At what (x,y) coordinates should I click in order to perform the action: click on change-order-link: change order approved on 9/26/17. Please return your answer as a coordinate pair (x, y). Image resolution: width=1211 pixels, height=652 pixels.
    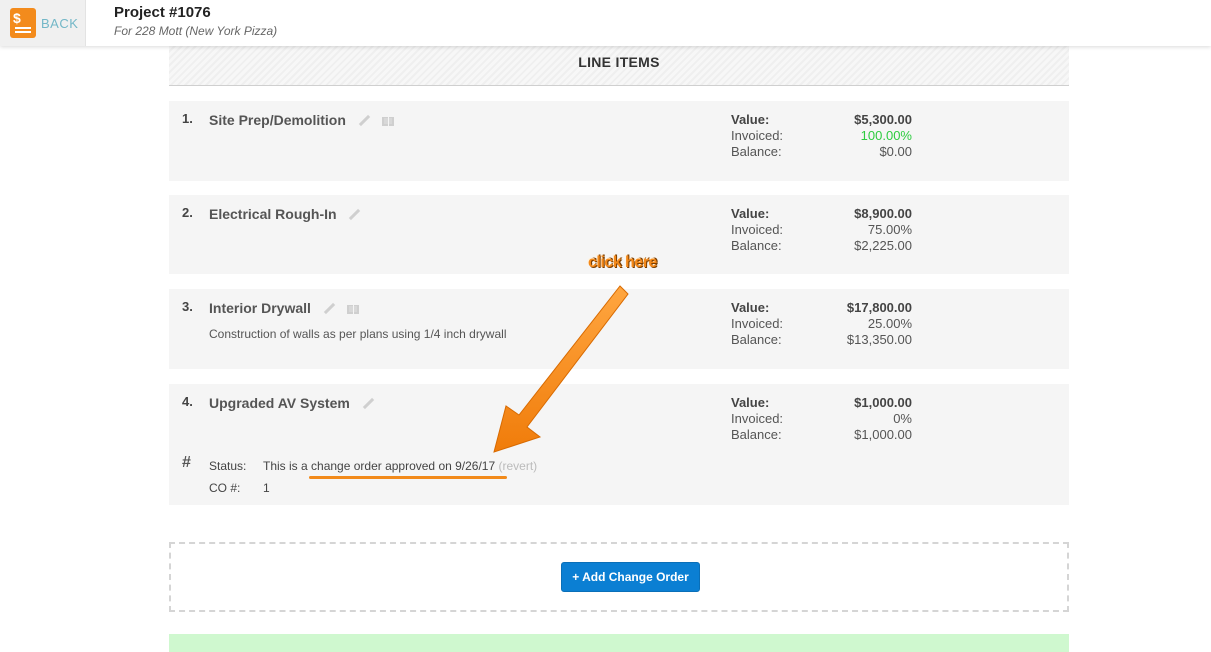
    Looking at the image, I should click on (403, 466).